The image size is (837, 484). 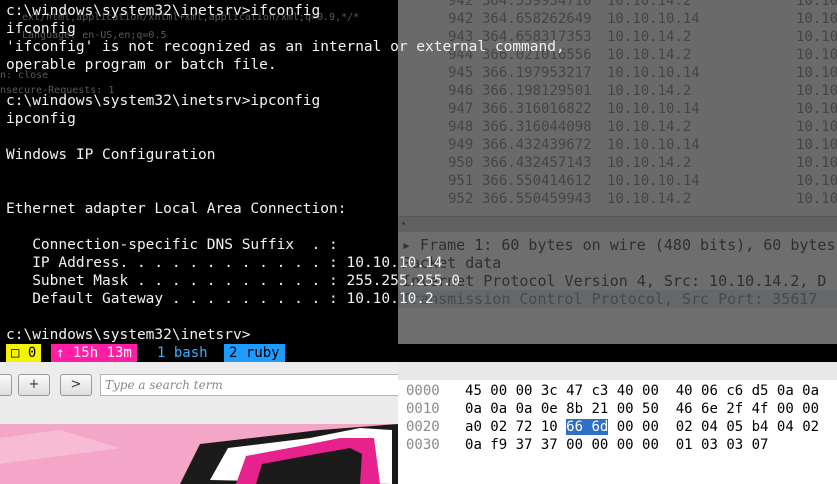 I want to click on terminal-line: operable program or batch file., so click(x=141, y=65).